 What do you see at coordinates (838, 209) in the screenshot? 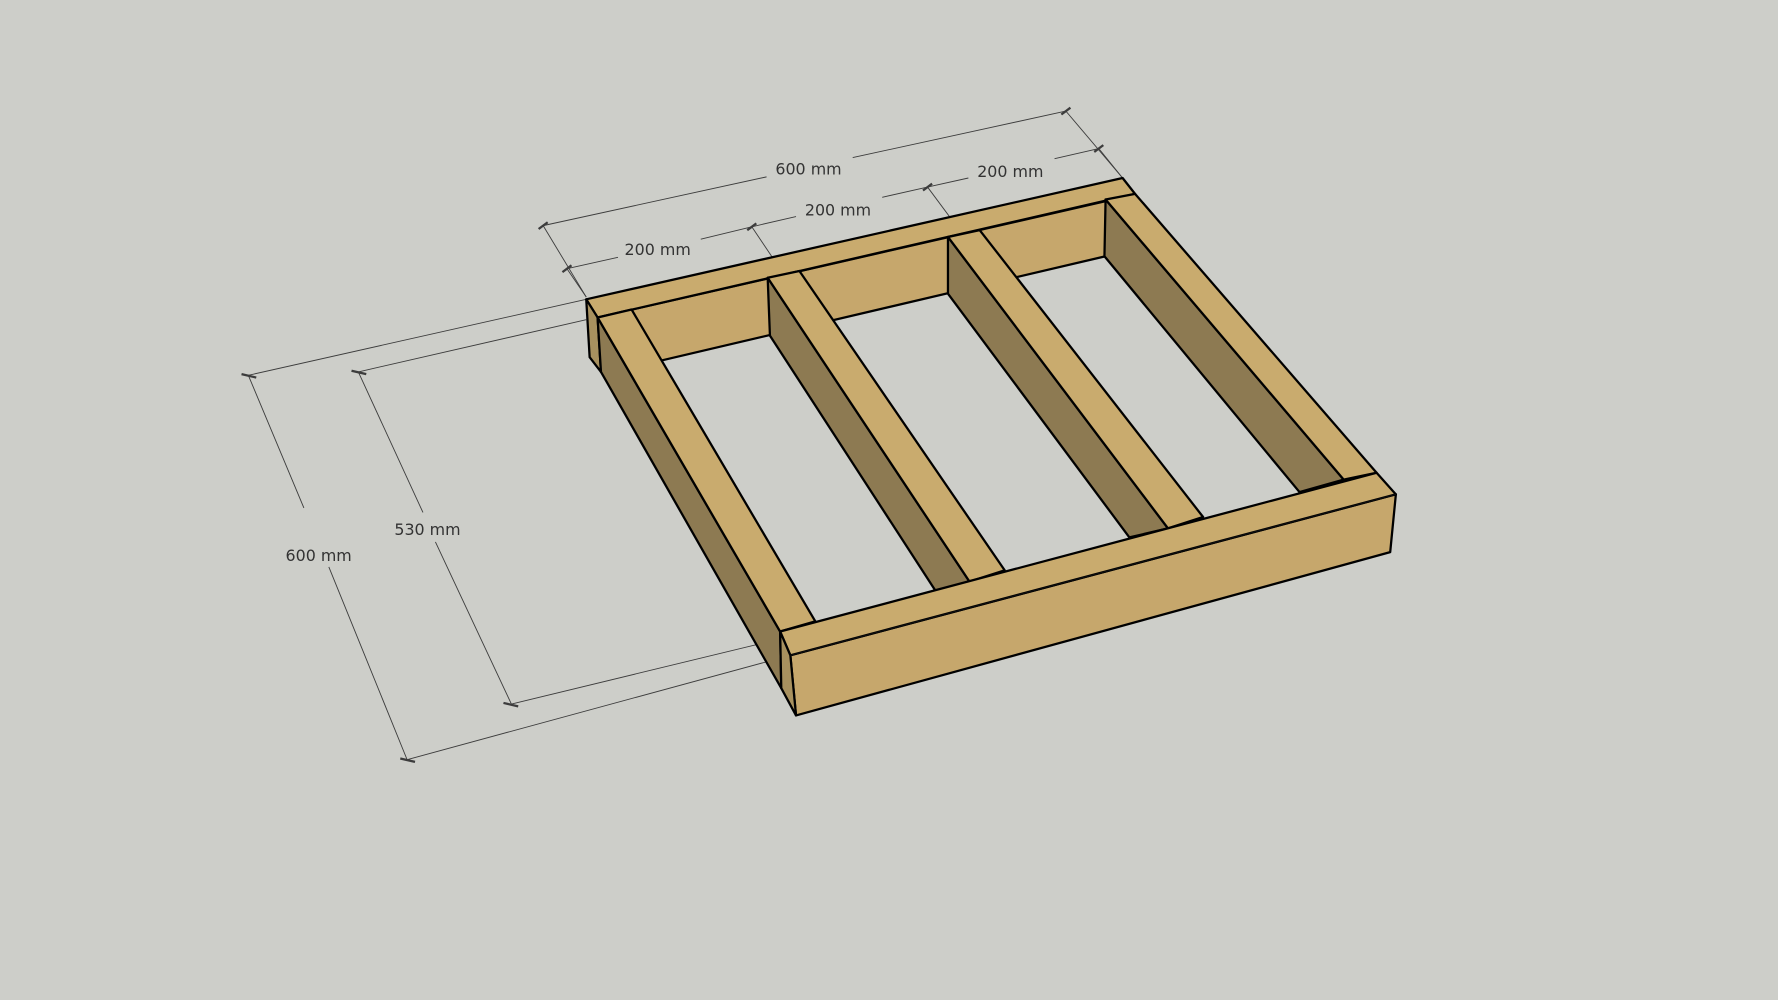
I see `dim-spacing-2: 200 mm` at bounding box center [838, 209].